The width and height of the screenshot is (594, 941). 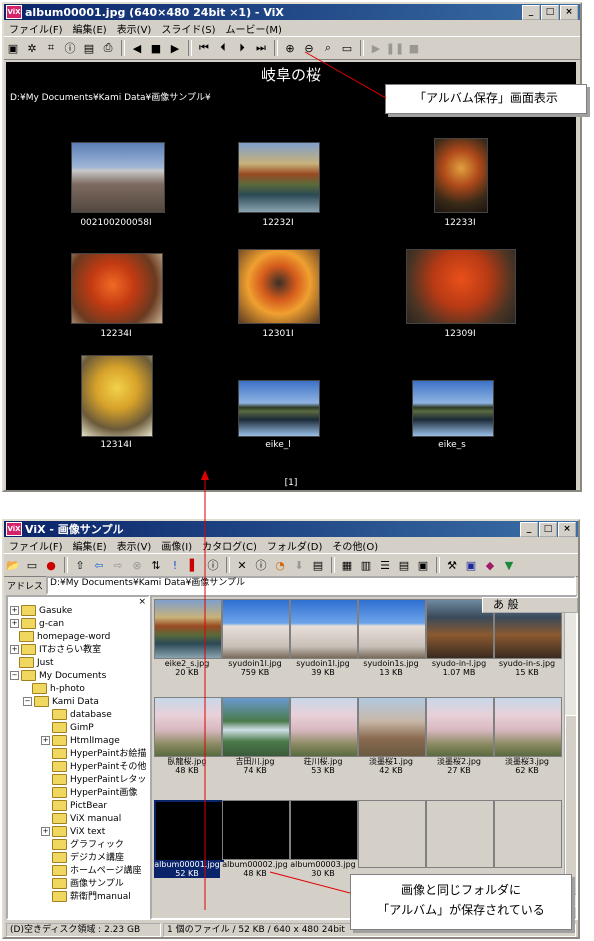 I want to click on annotation-arrowhead, so click(x=205, y=475).